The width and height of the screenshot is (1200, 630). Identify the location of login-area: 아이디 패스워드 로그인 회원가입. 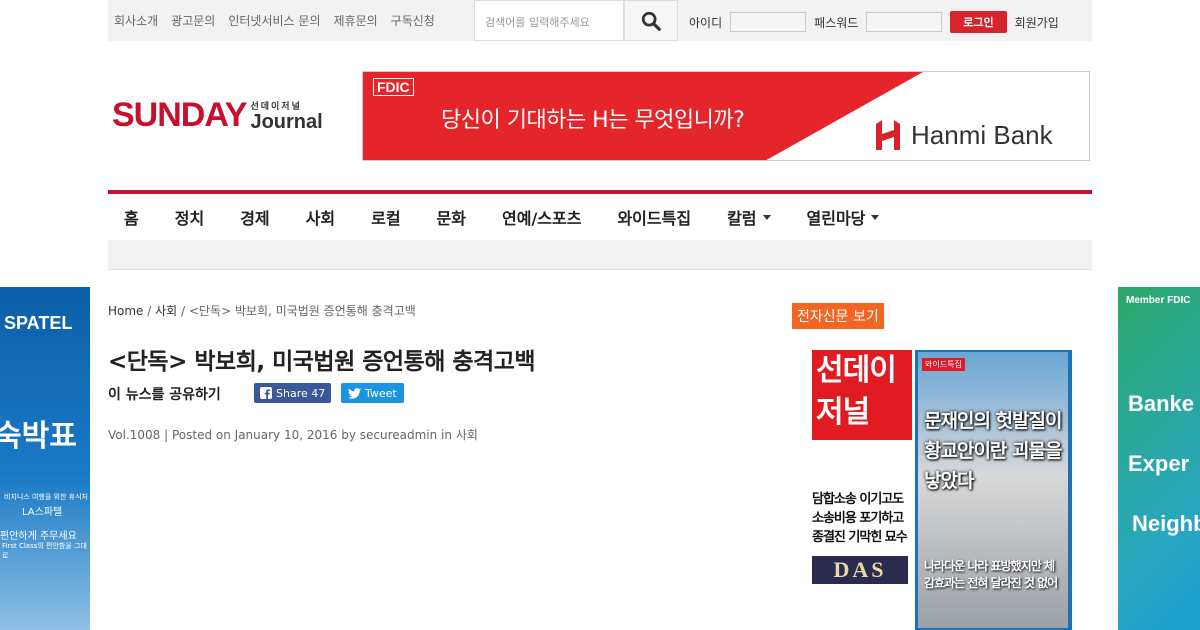
(874, 22).